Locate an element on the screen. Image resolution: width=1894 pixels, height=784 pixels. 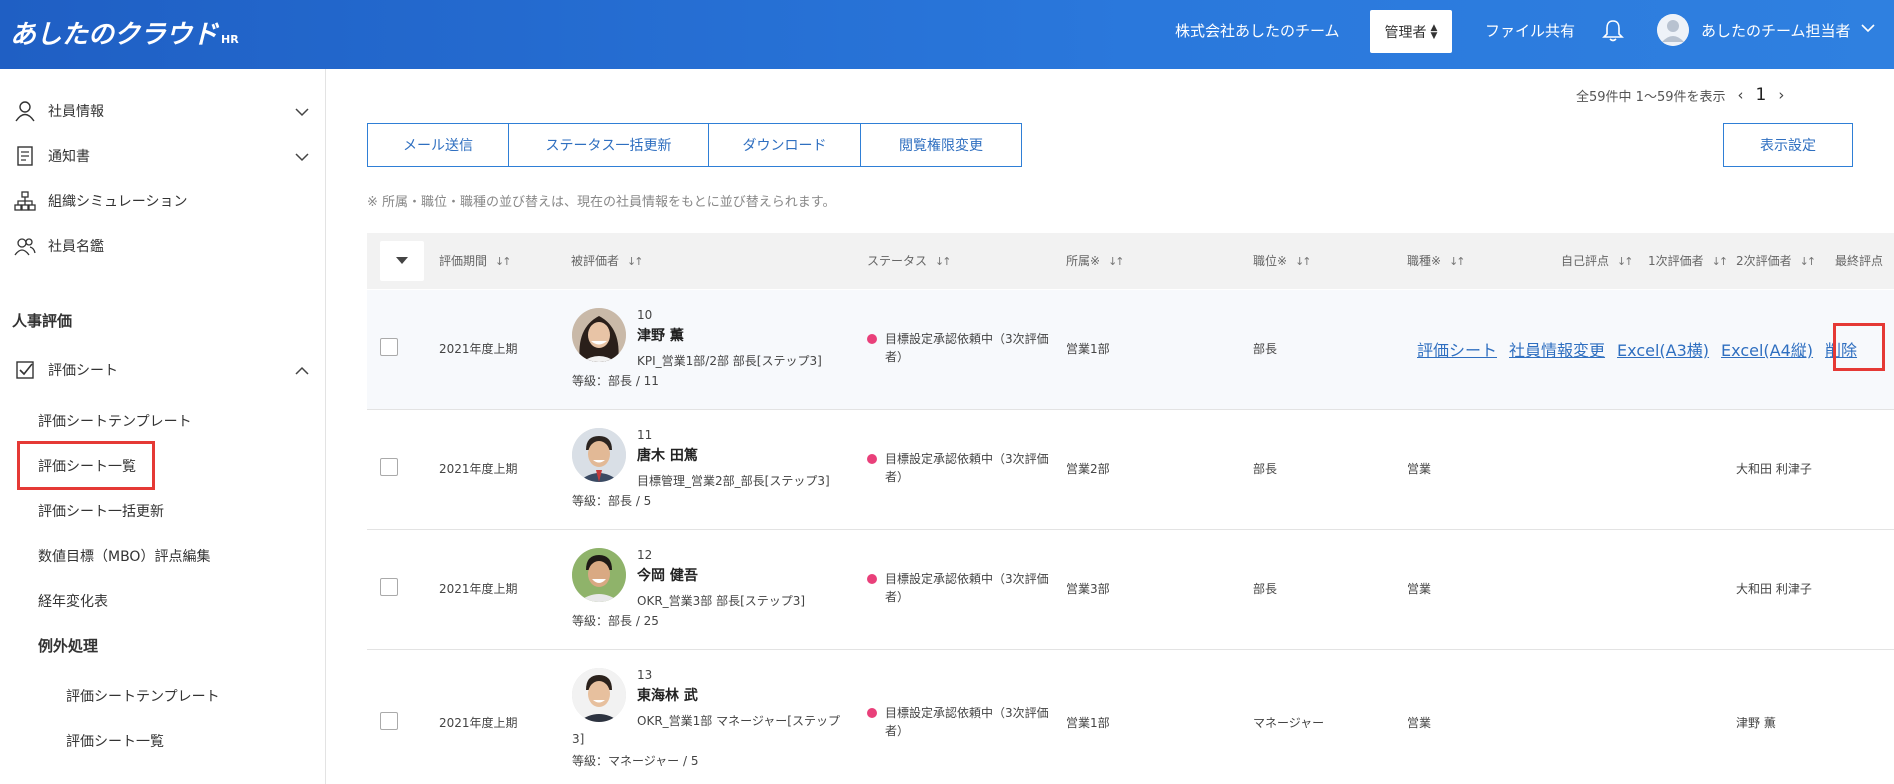
sidebar-item-label: 組織シミュレーション is located at coordinates (118, 202).